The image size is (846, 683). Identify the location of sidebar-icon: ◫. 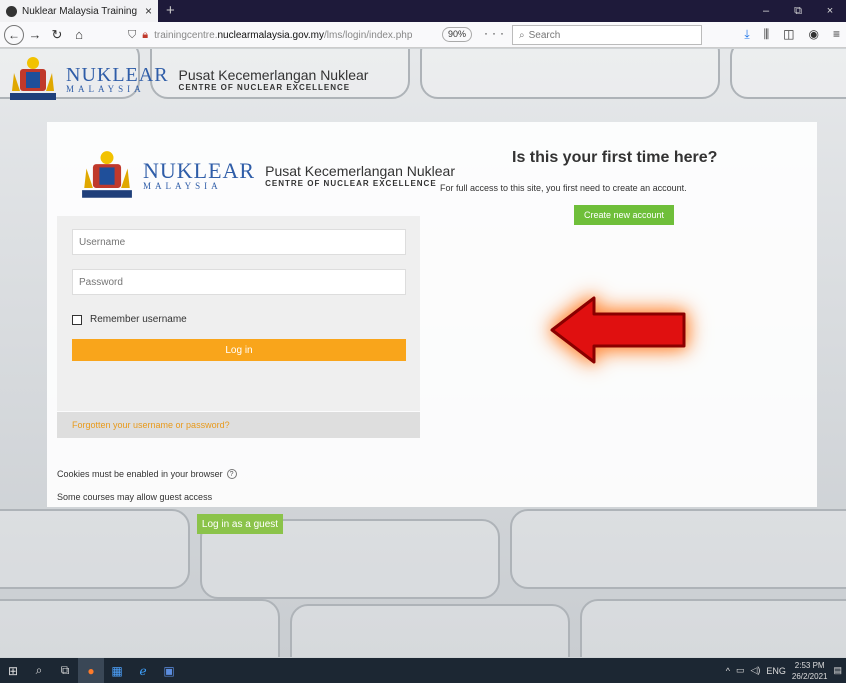
(788, 34).